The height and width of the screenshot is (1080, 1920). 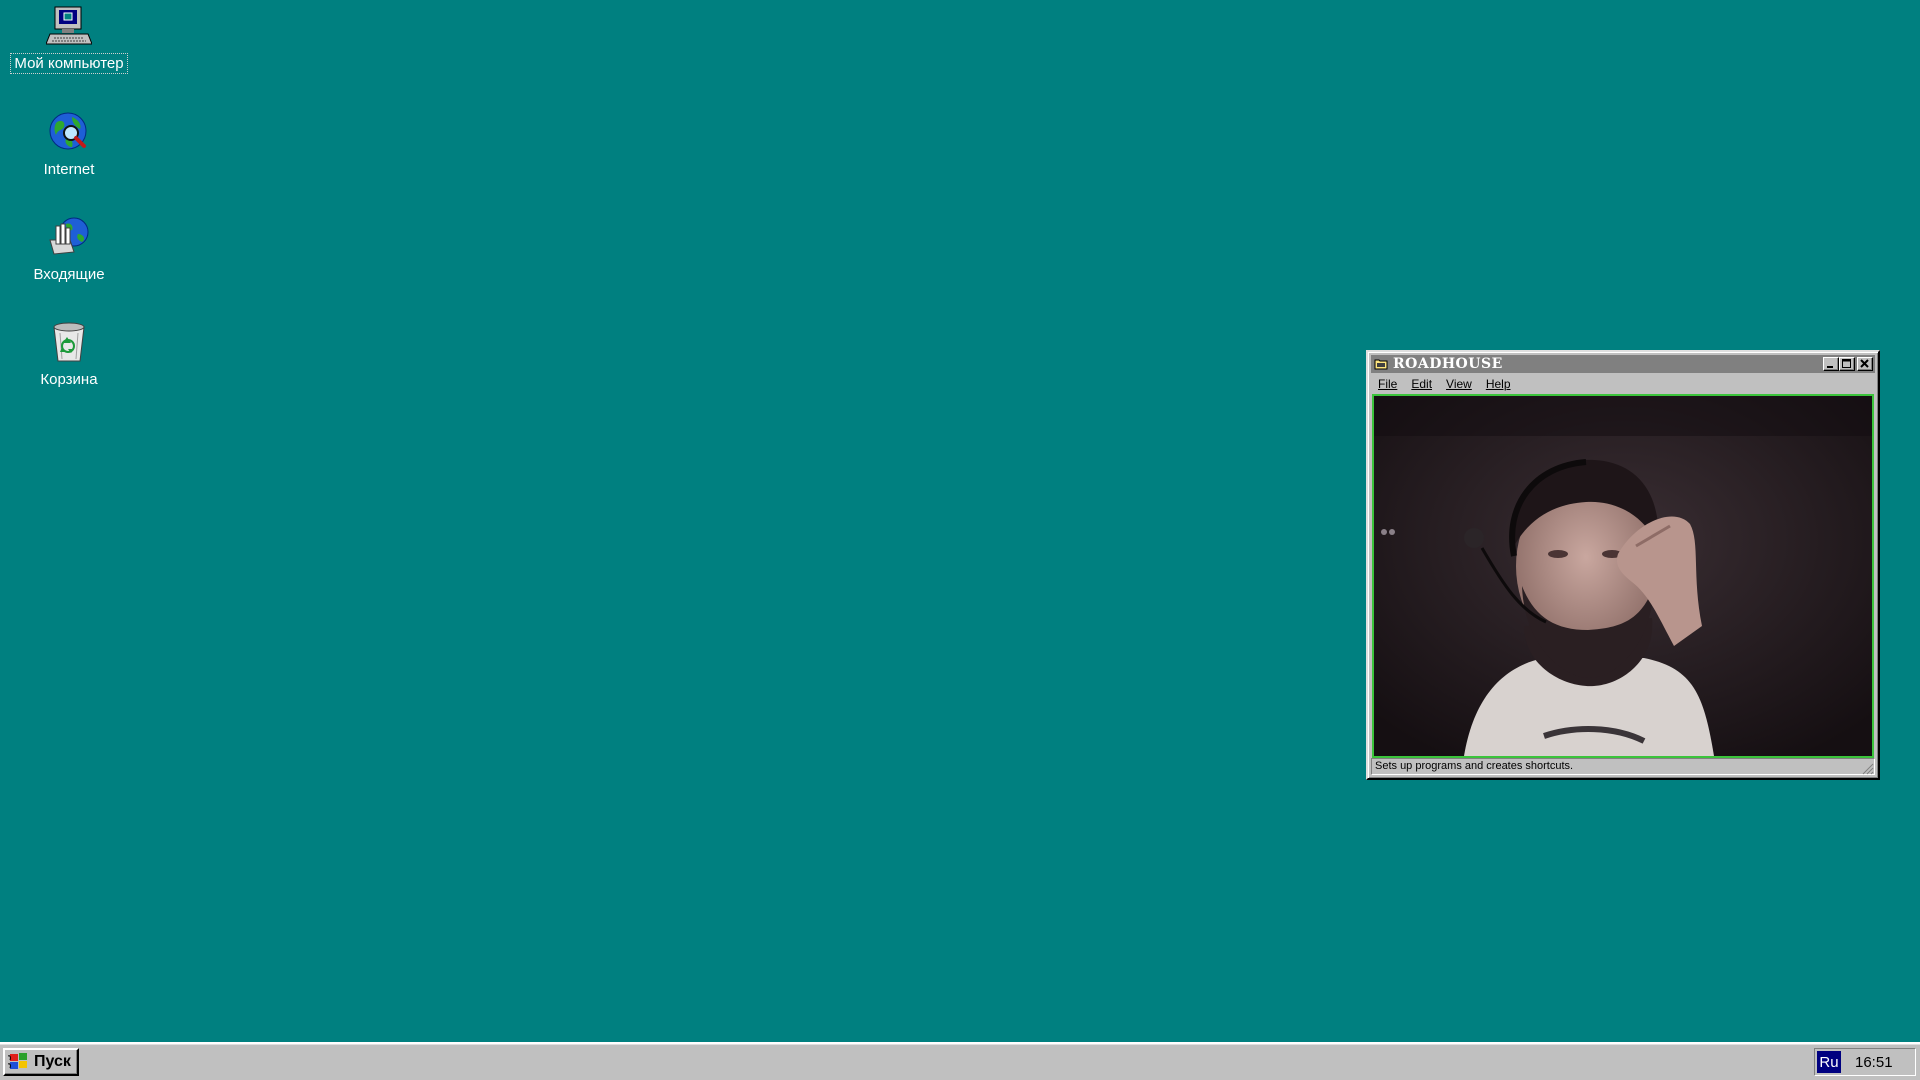 I want to click on my-computer-icon, so click(x=69, y=26).